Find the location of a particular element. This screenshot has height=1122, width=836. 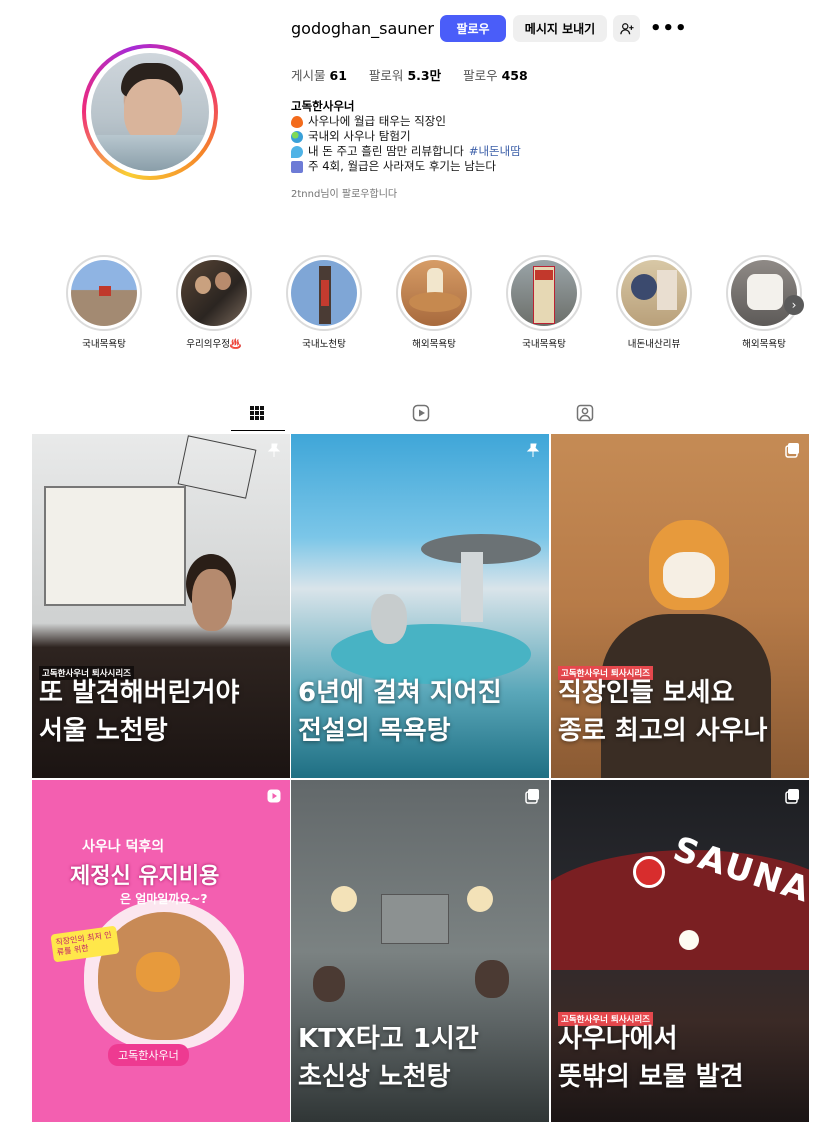

hashtag-link: #내돈내땀 is located at coordinates (495, 151).